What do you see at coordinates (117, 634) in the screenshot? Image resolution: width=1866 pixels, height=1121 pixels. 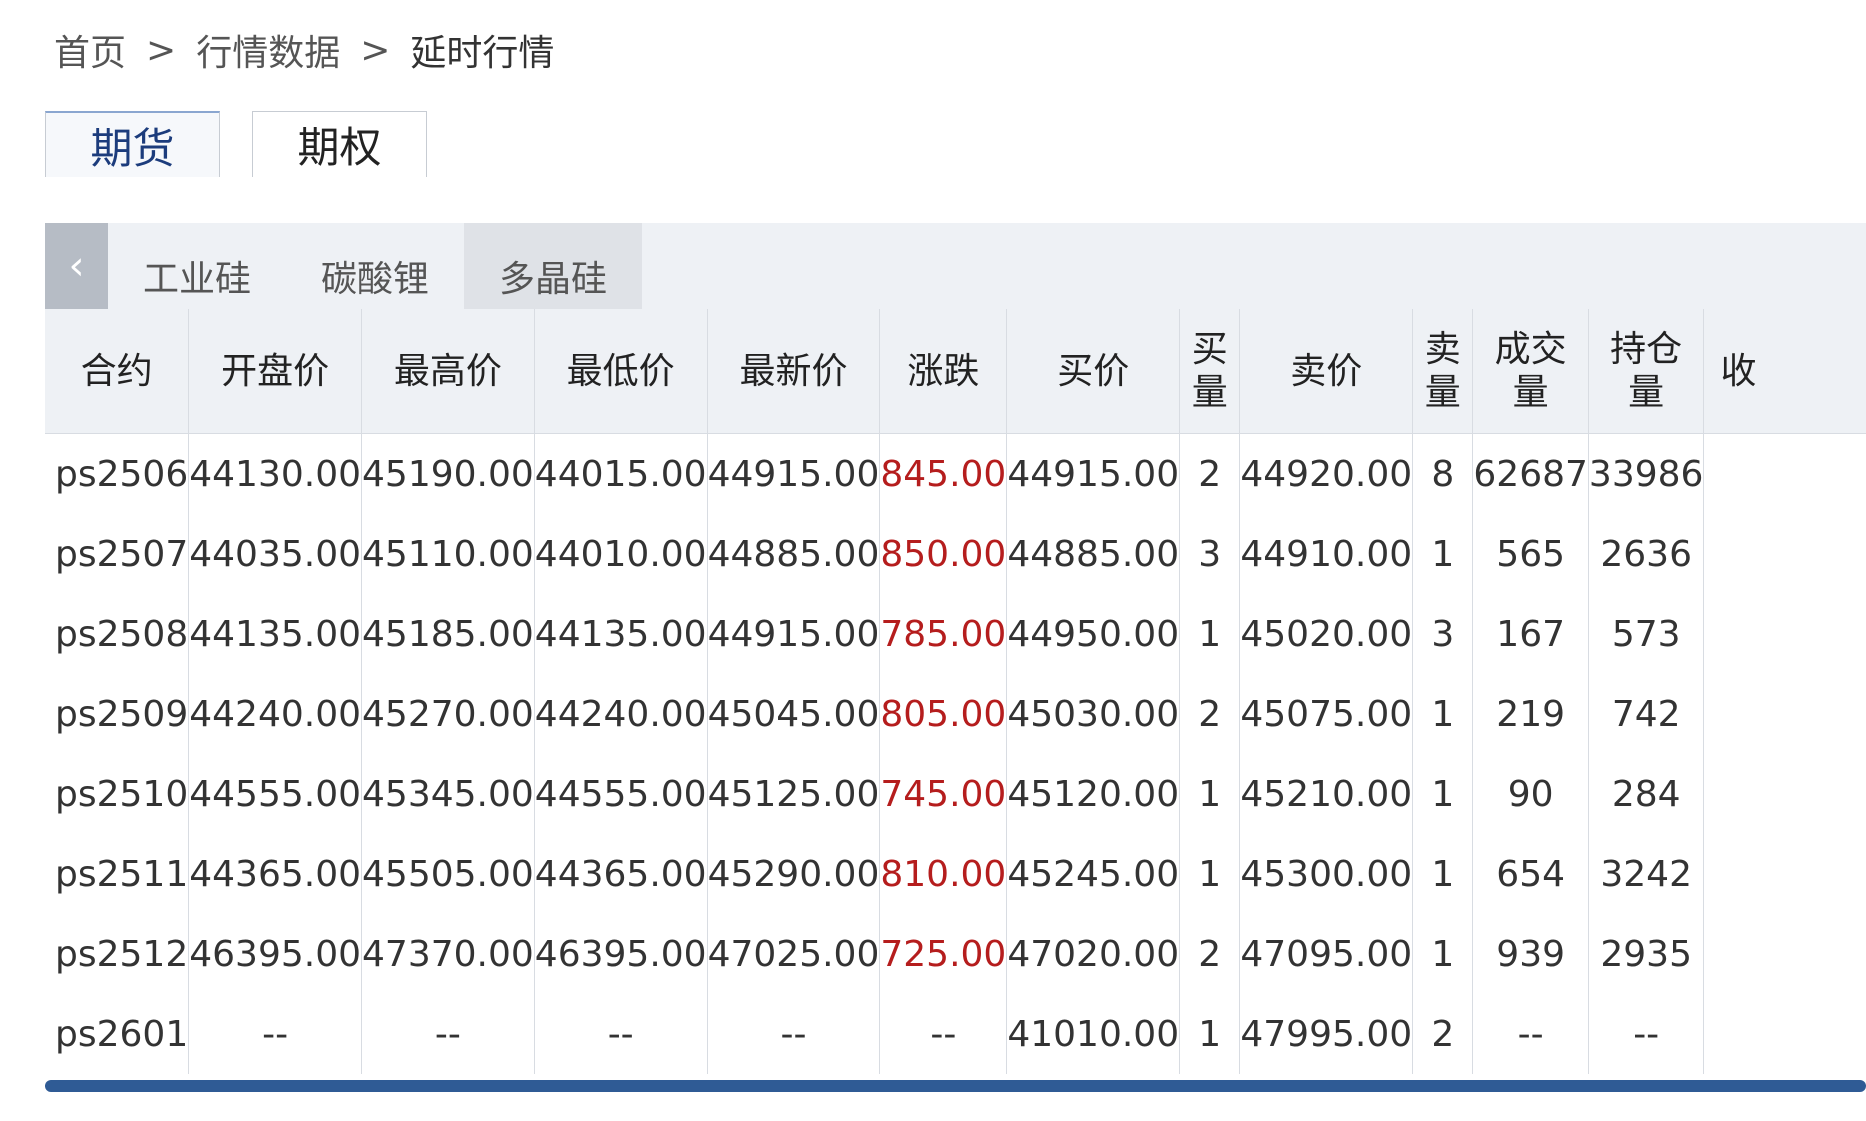 I see `col-contract-cell: ps2508` at bounding box center [117, 634].